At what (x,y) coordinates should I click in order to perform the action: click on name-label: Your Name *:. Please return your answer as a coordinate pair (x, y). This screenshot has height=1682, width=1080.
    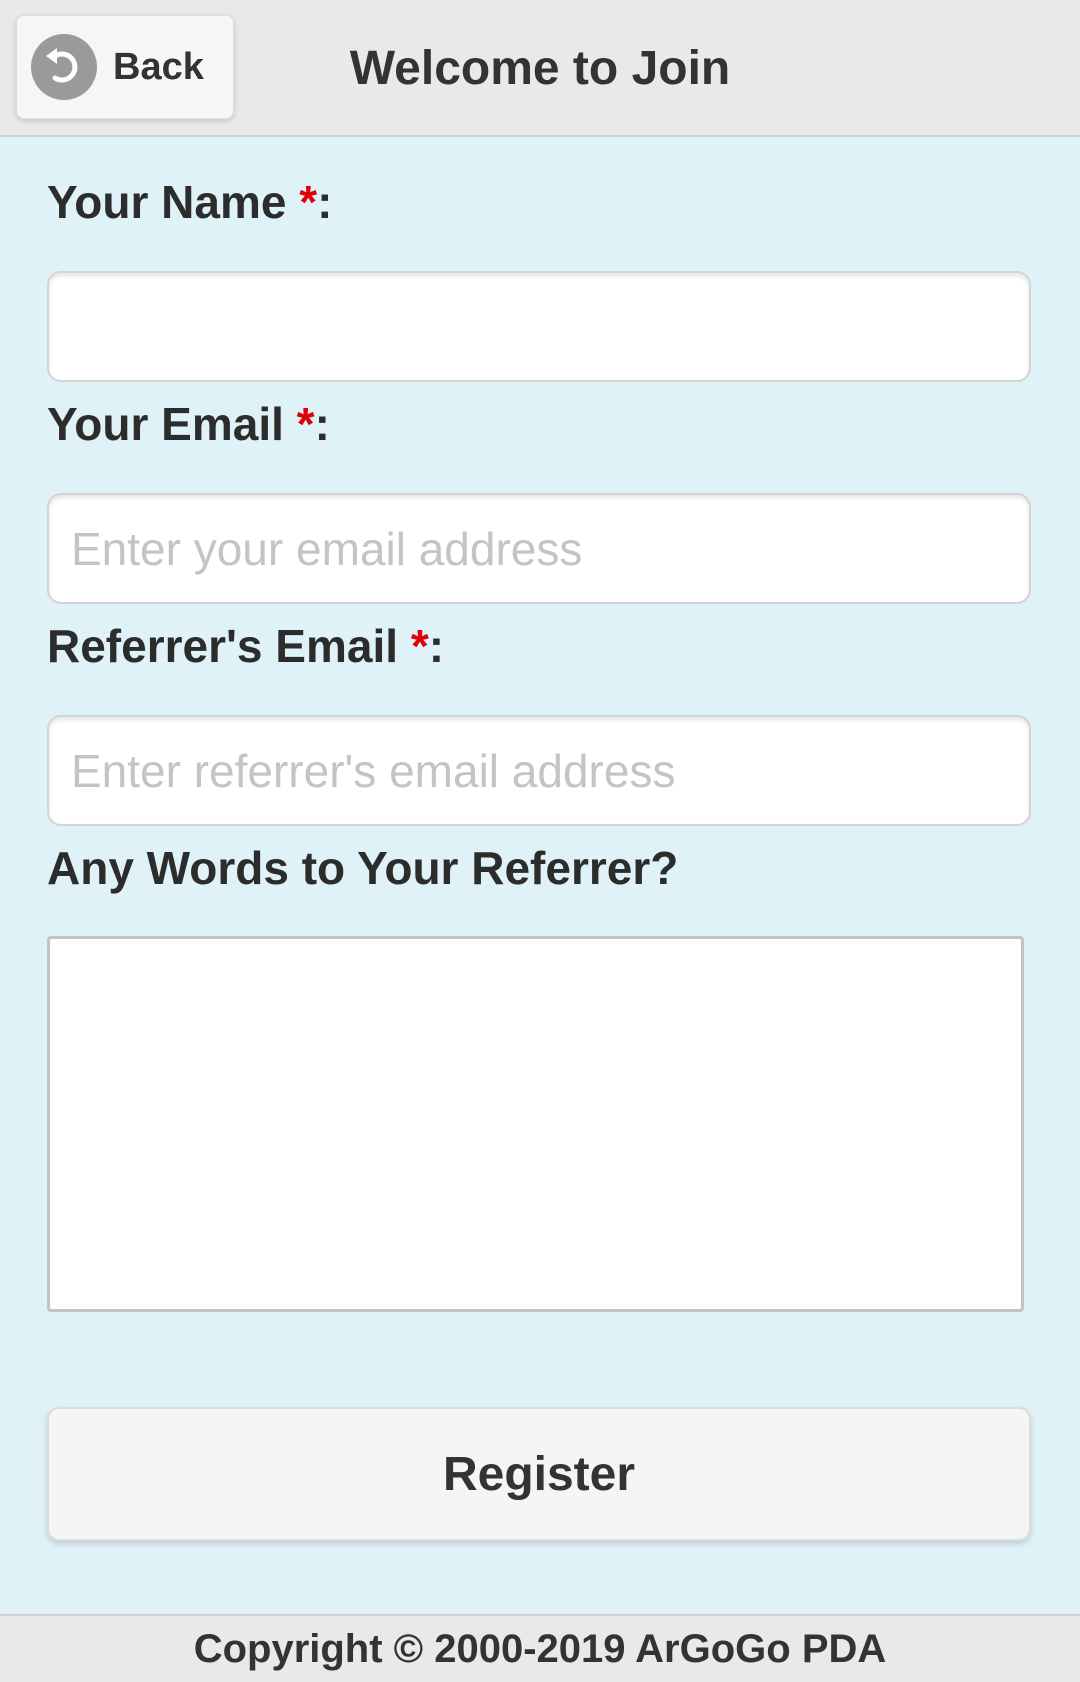
    Looking at the image, I should click on (189, 202).